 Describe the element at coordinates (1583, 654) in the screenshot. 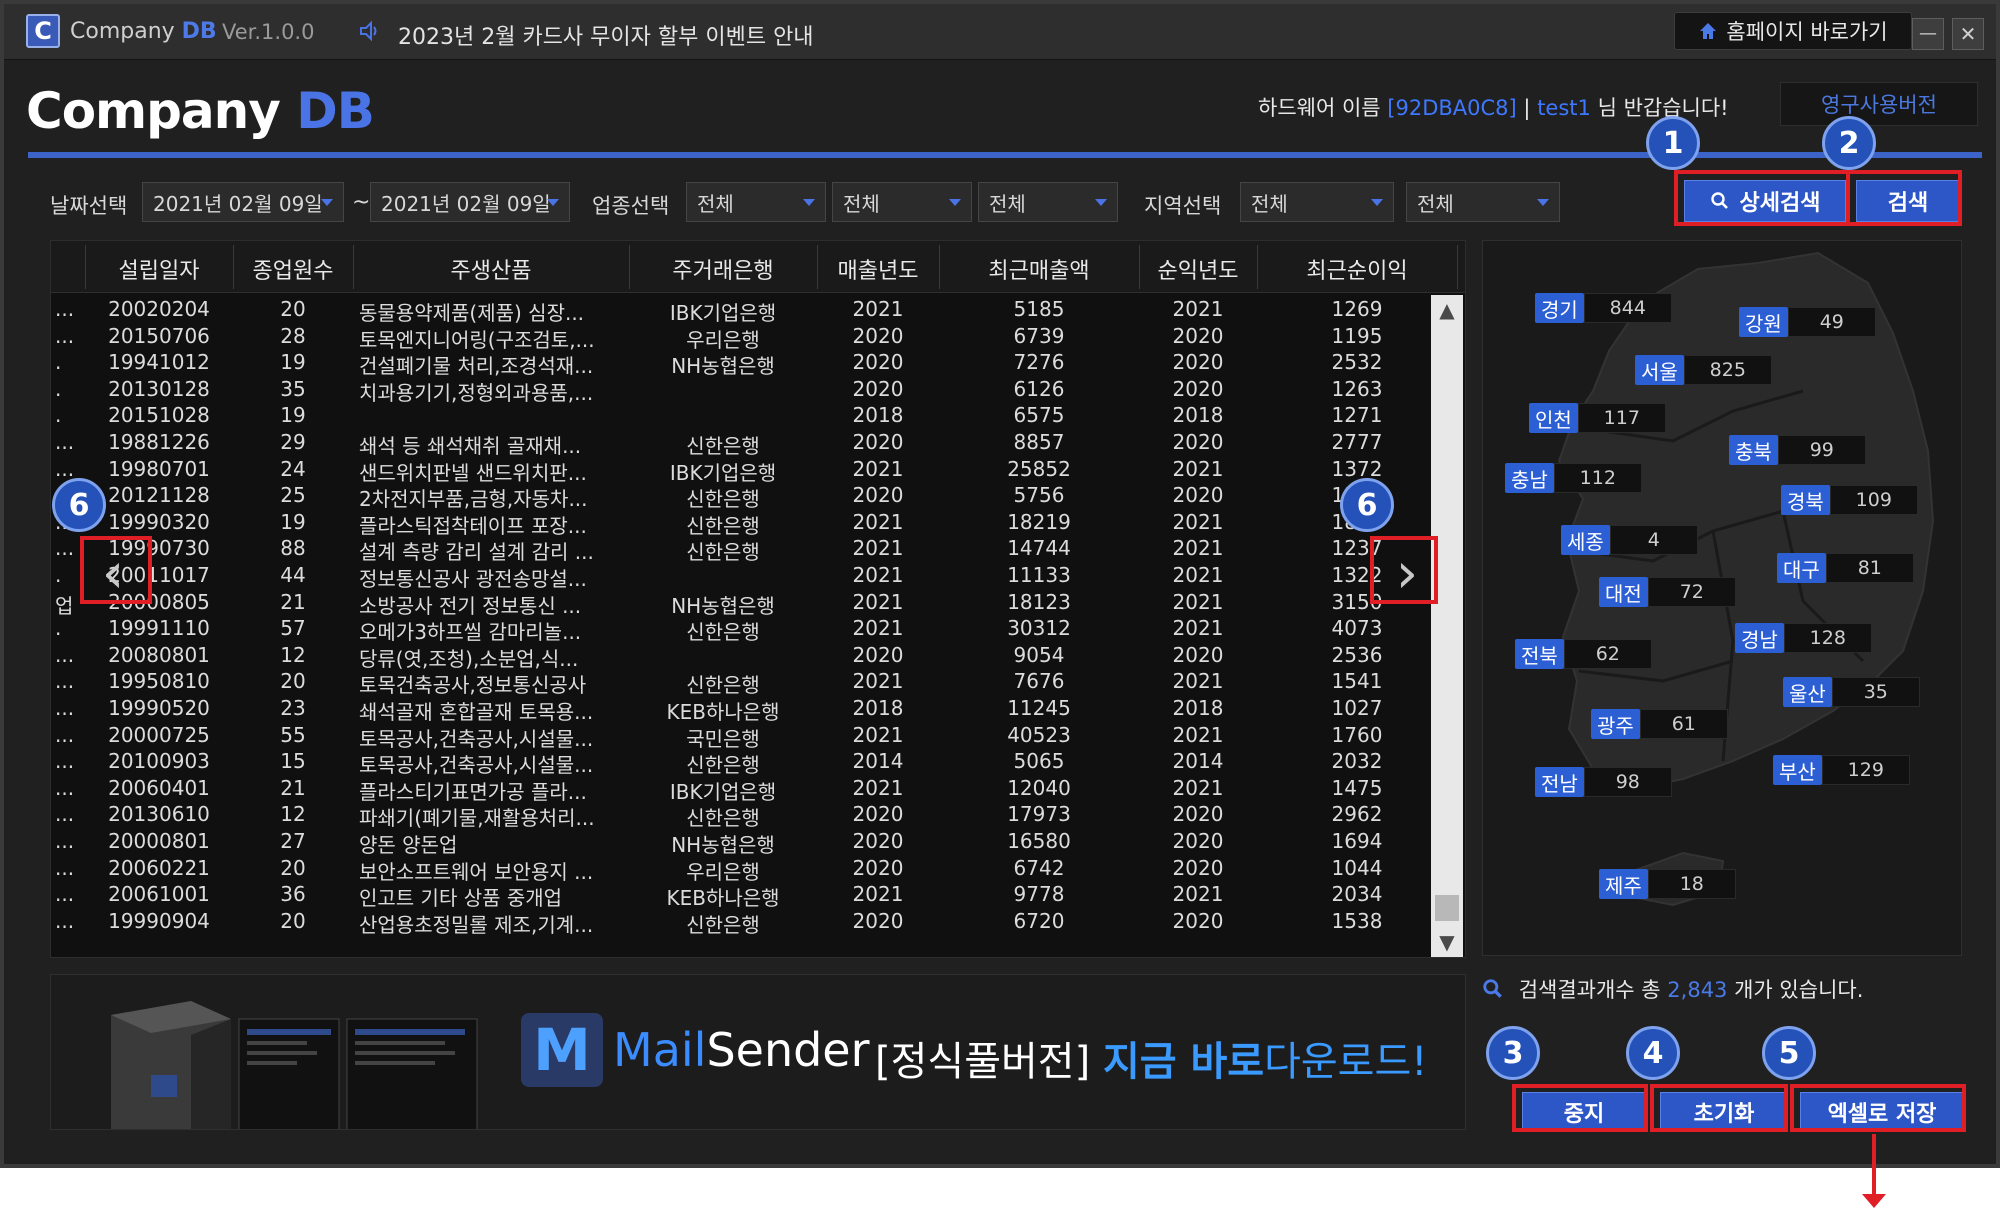

I see `region-tag: 전북 62` at that location.